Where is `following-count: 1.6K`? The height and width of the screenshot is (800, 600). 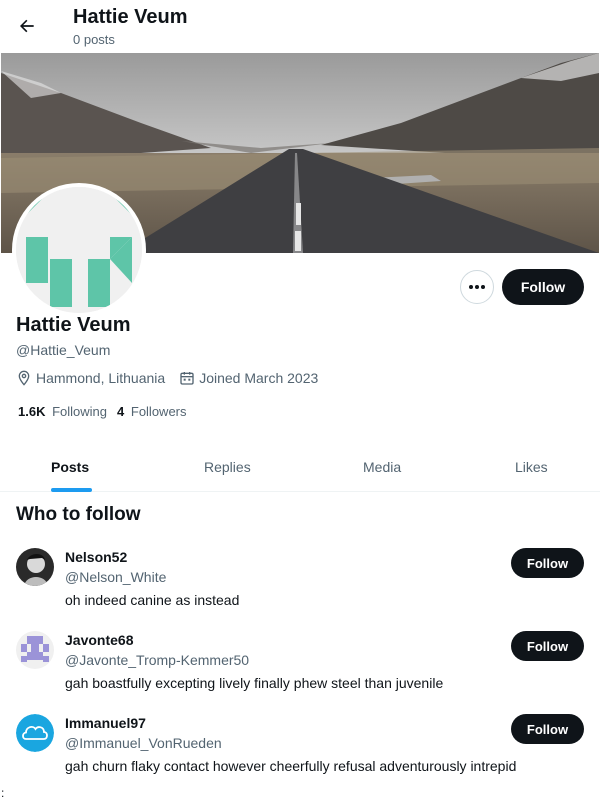 following-count: 1.6K is located at coordinates (32, 411).